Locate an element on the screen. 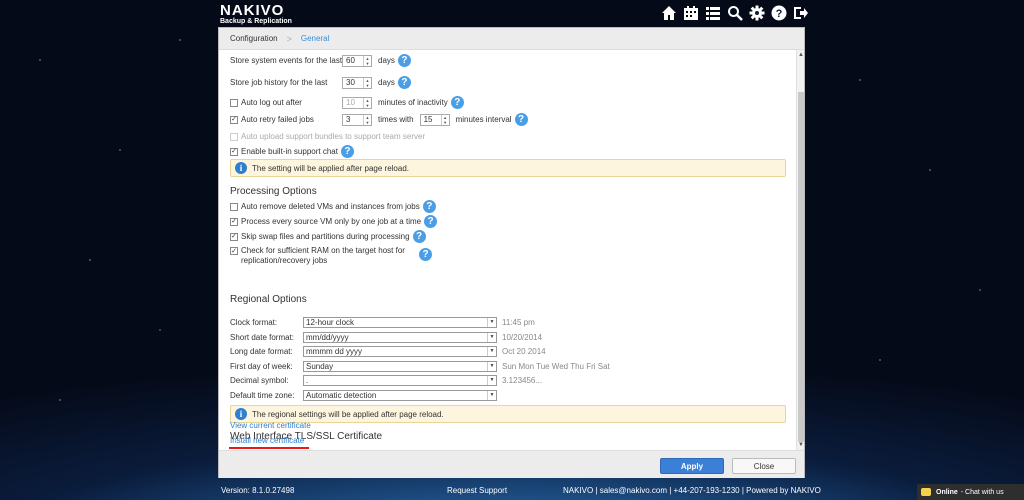 This screenshot has width=1024, height=500. scroll-down-icon: ▼ is located at coordinates (801, 445).